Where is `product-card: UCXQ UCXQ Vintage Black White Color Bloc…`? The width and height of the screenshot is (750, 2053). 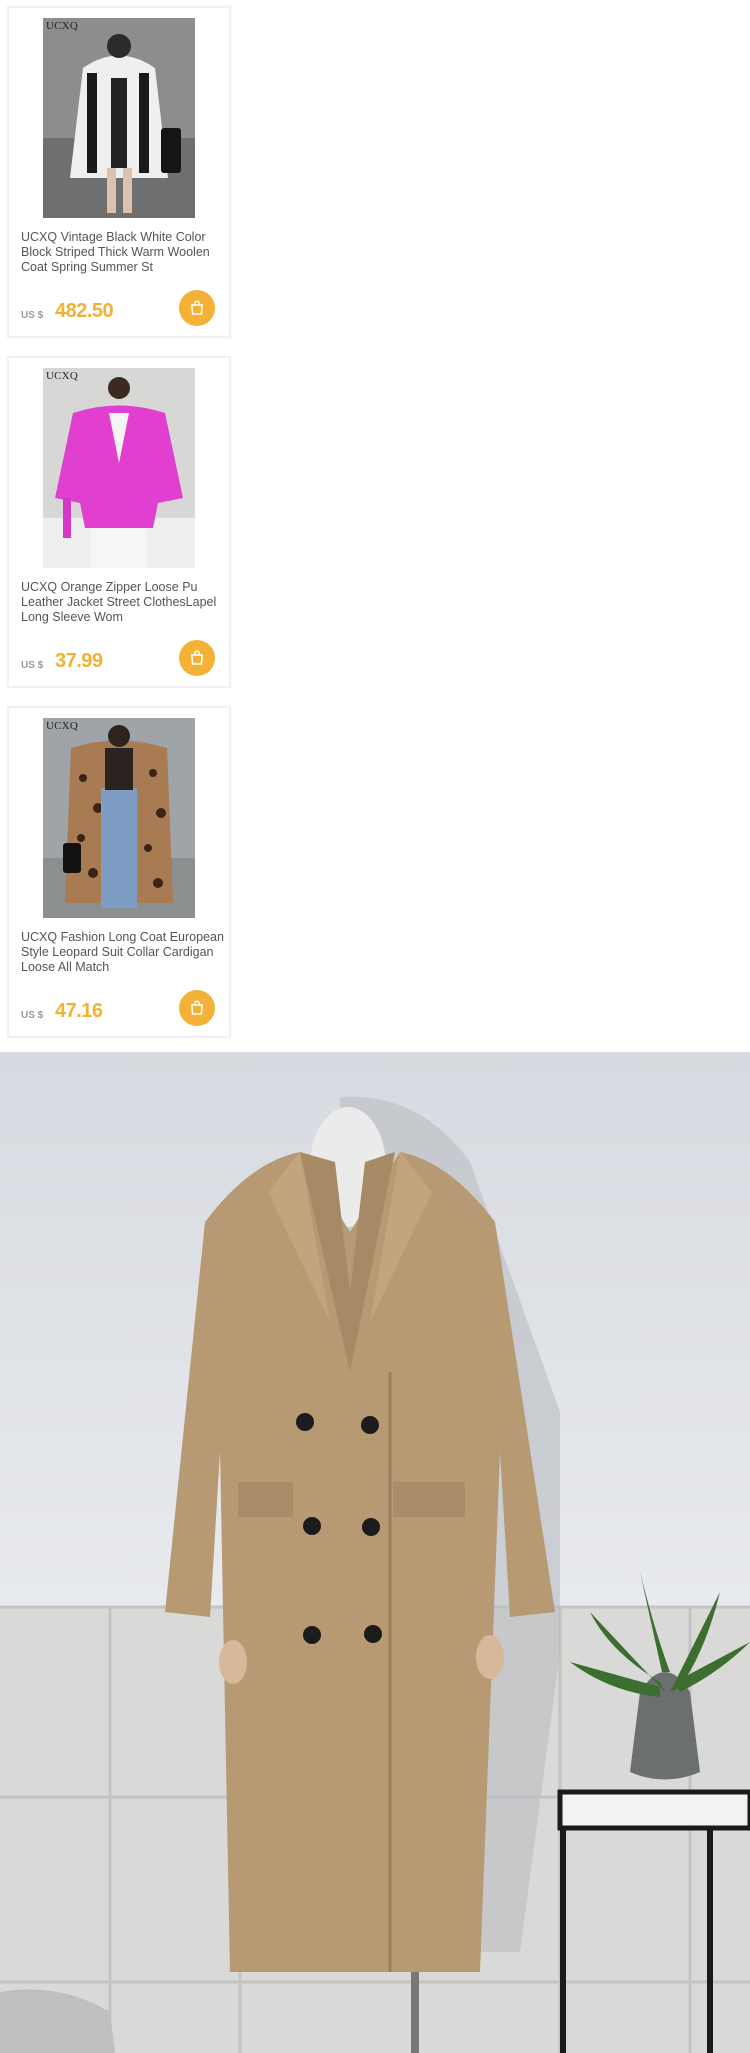
product-card: UCXQ UCXQ Vintage Black White Color Bloc… is located at coordinates (119, 172).